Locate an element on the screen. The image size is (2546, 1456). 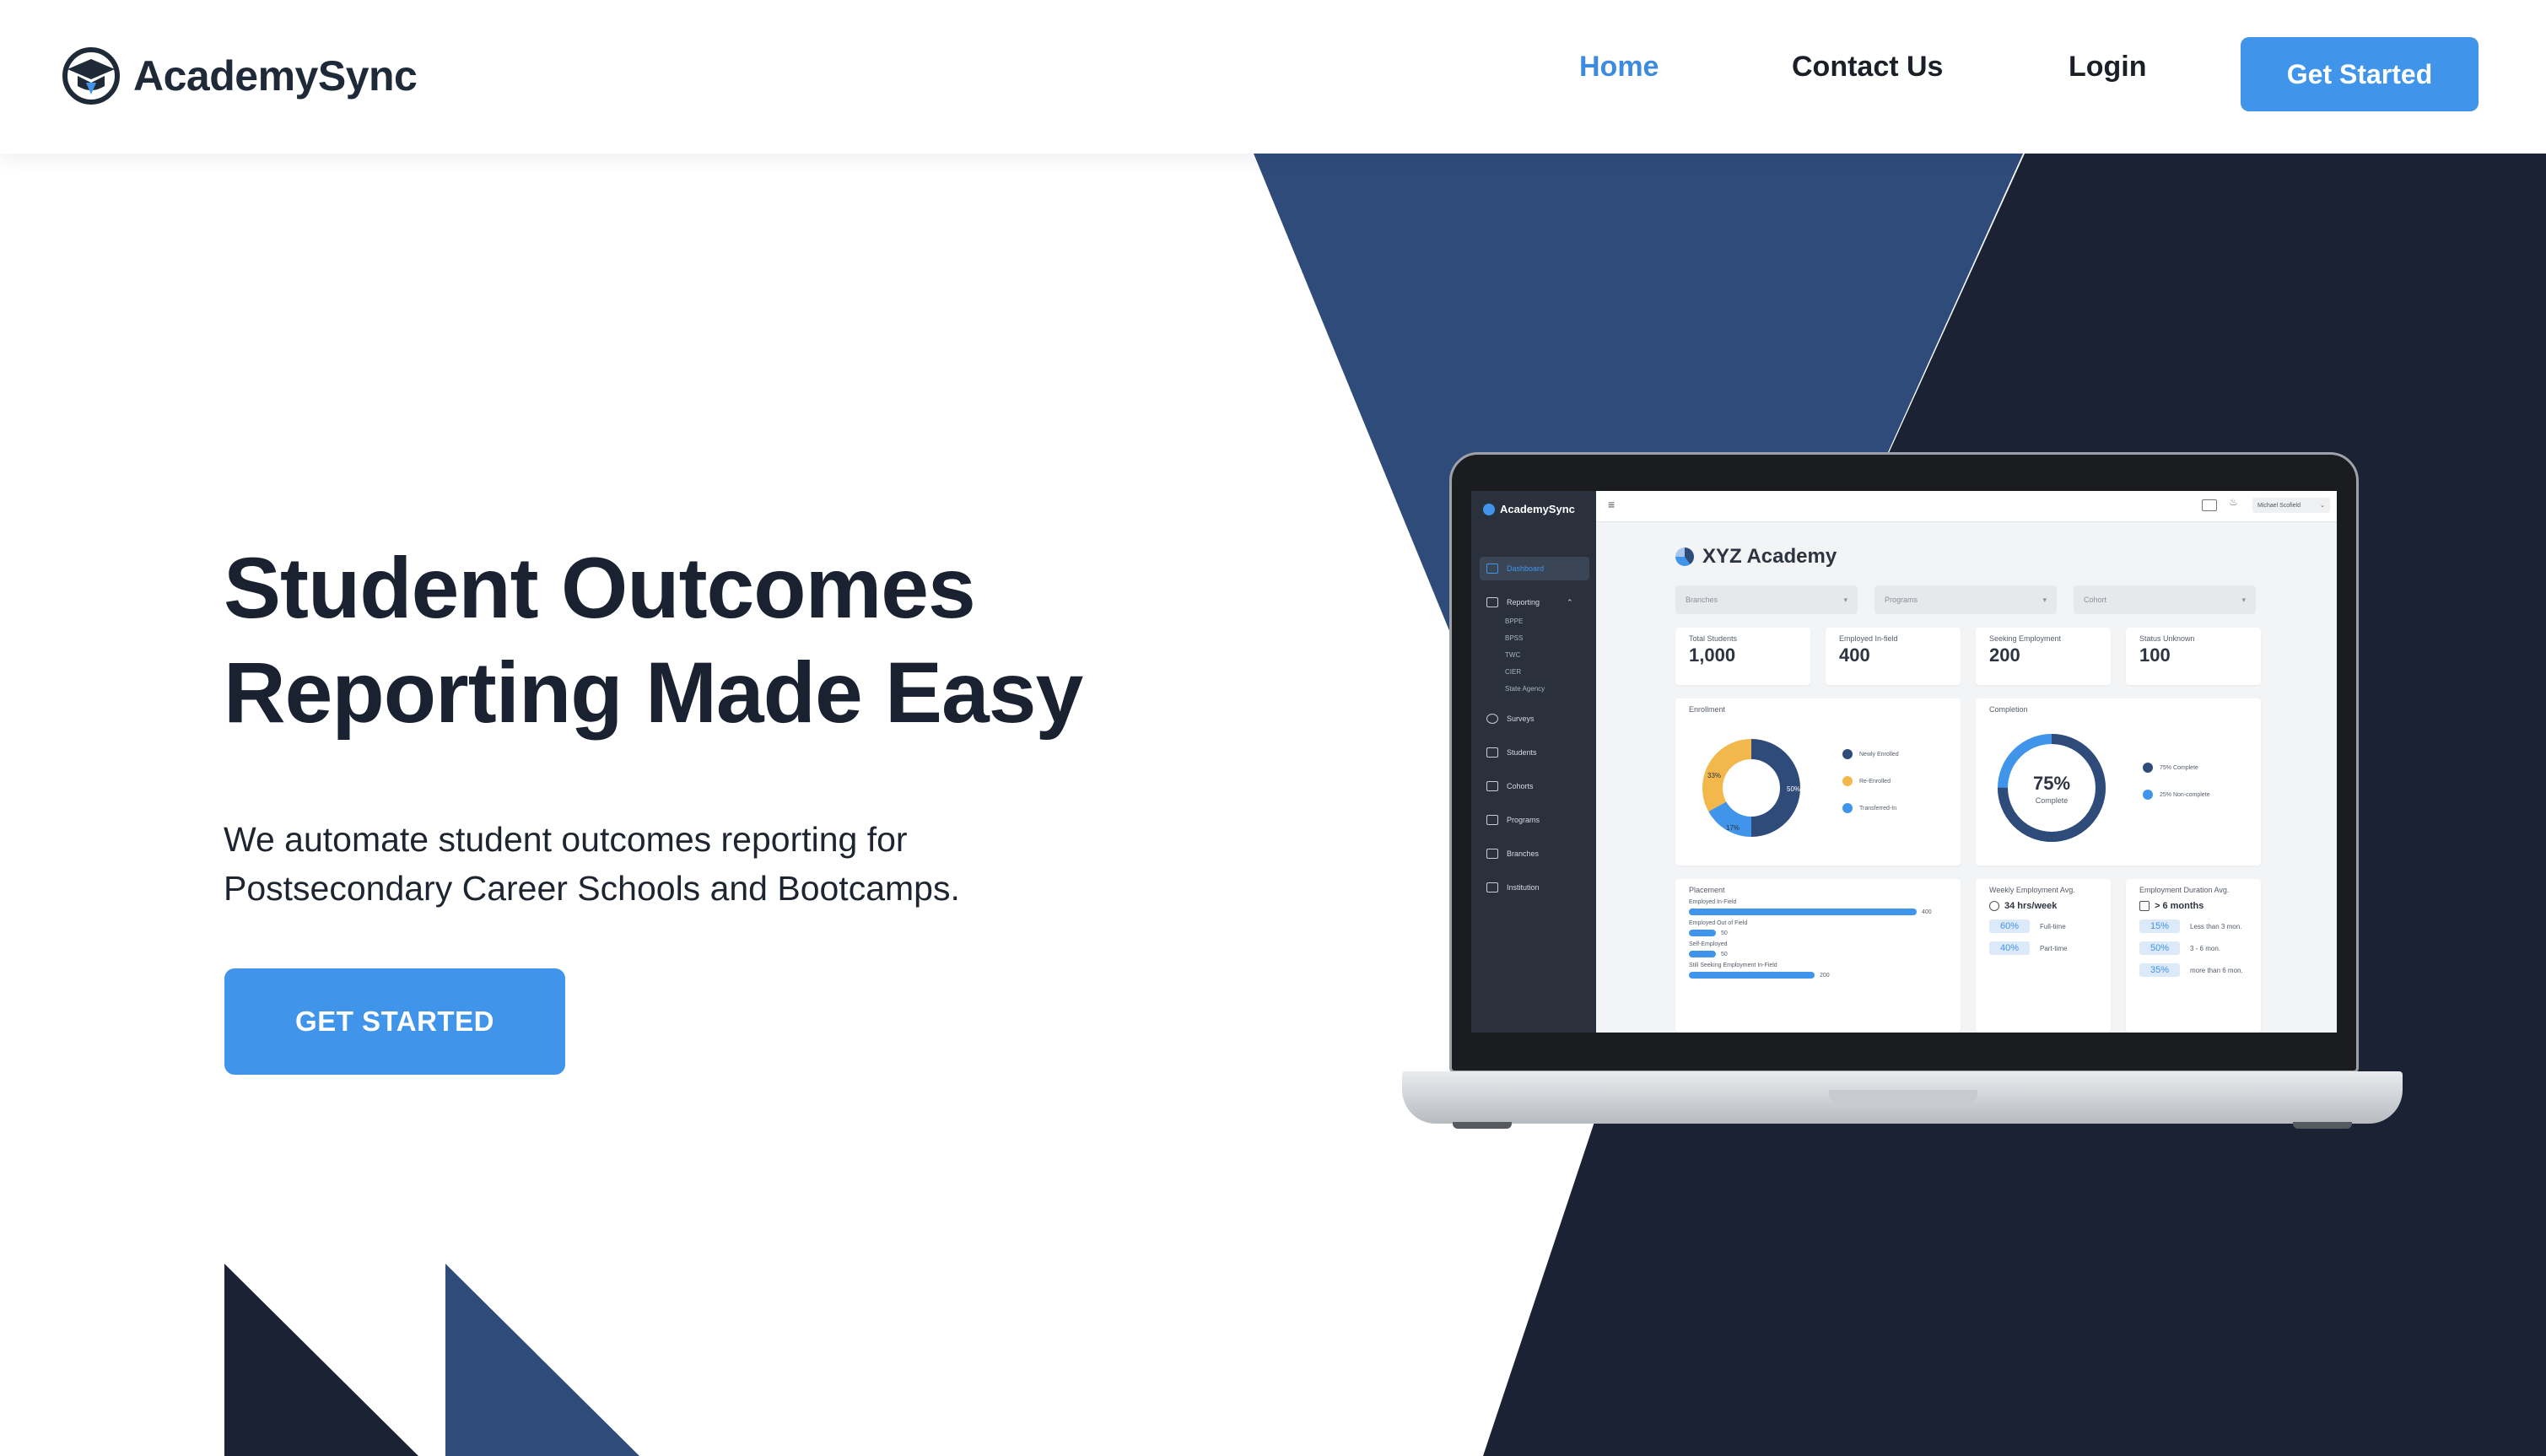
completion-value: 75% is located at coordinates (2051, 783).